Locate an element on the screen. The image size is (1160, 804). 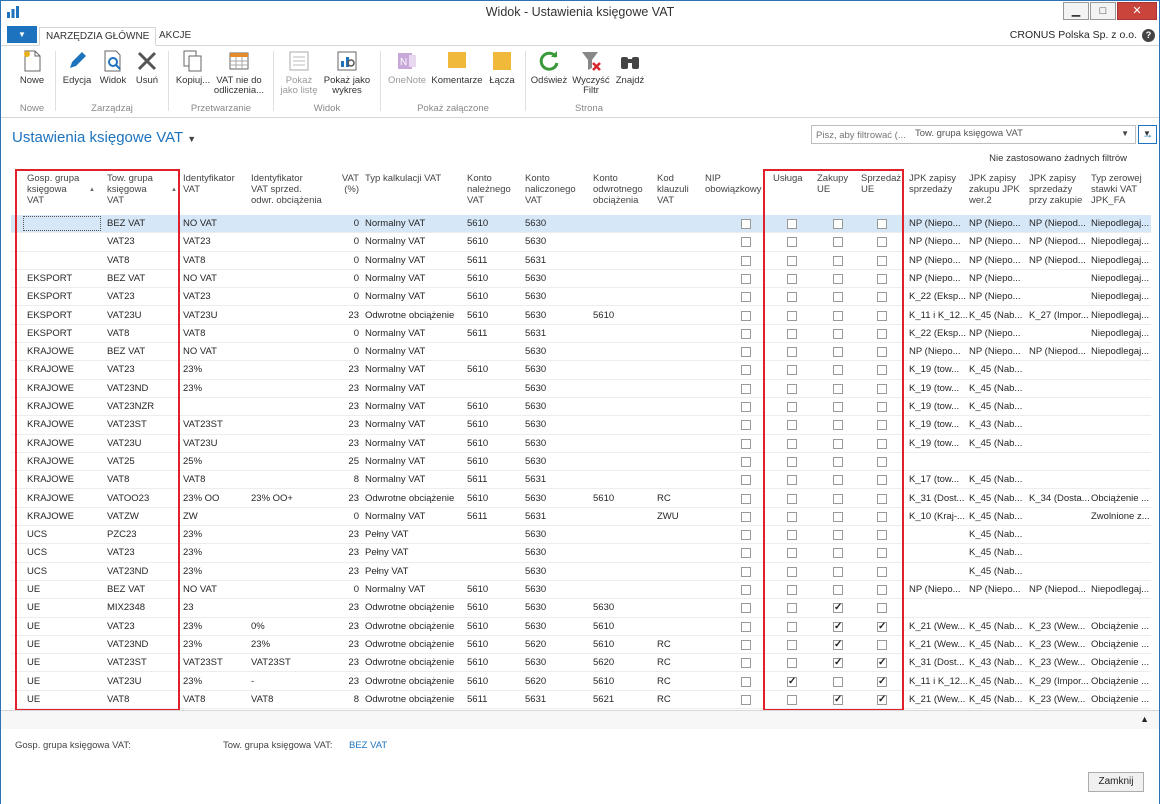
column-header-jpk-sales: JPK zapisy sprzedaży is located at coordinates (938, 184).